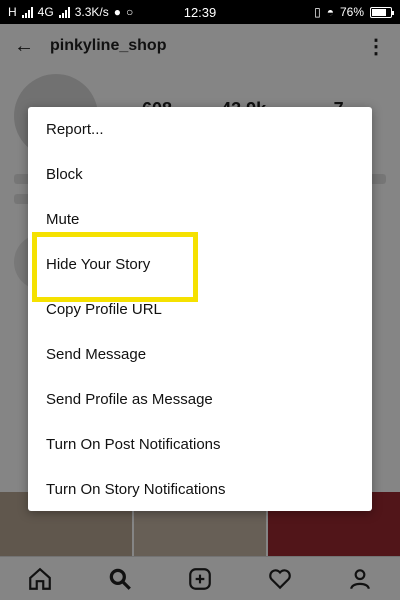 This screenshot has height=600, width=400. Describe the element at coordinates (200, 489) in the screenshot. I see `menu-item-story-notifications: Turn On Story Notifications` at that location.